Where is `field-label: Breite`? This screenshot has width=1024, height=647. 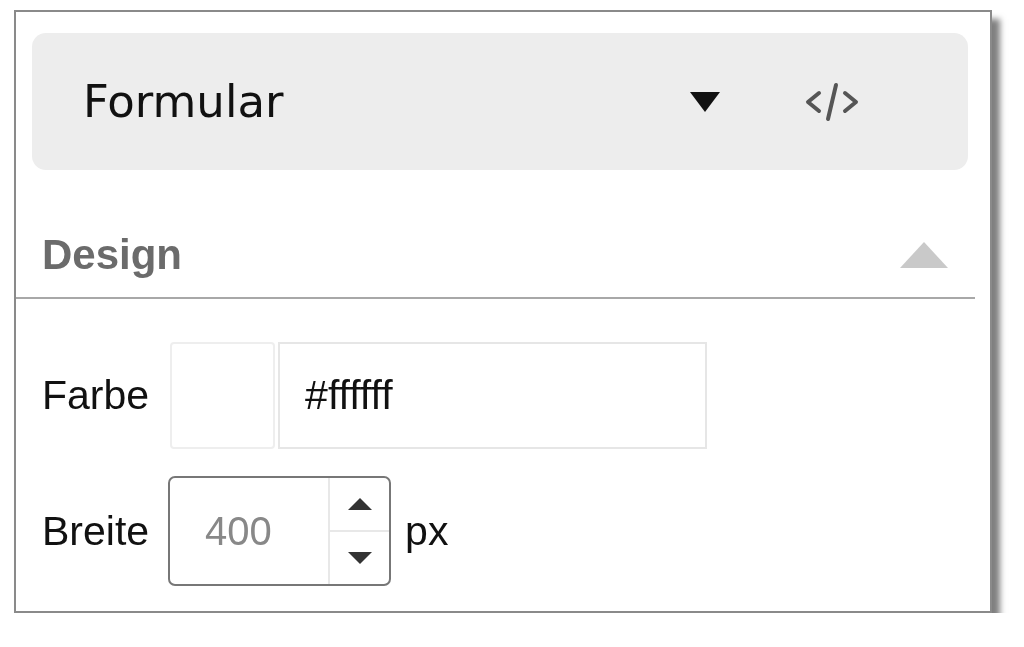 field-label: Breite is located at coordinates (96, 531).